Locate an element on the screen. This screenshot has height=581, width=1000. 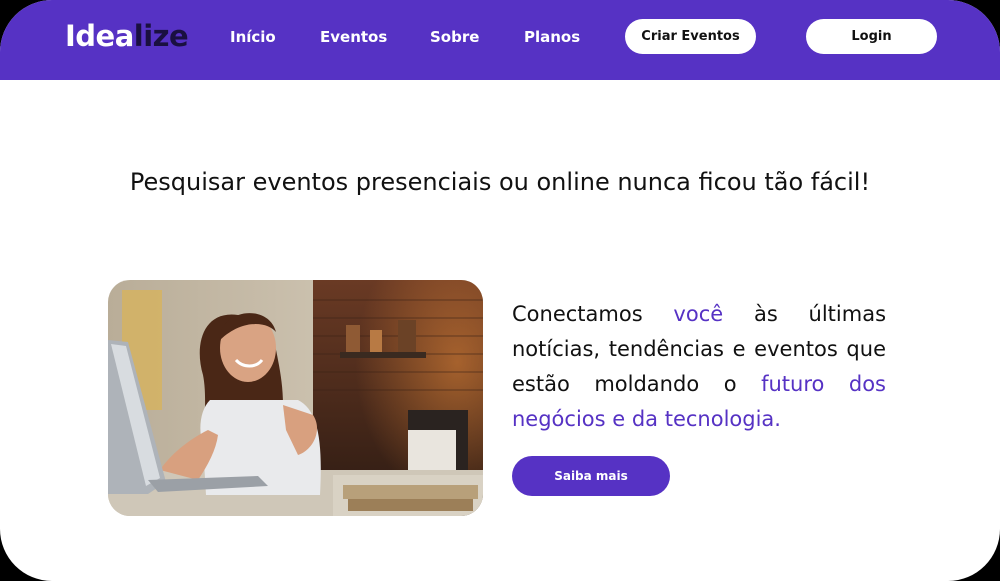
logo-part-1: Idea is located at coordinates (99, 36).